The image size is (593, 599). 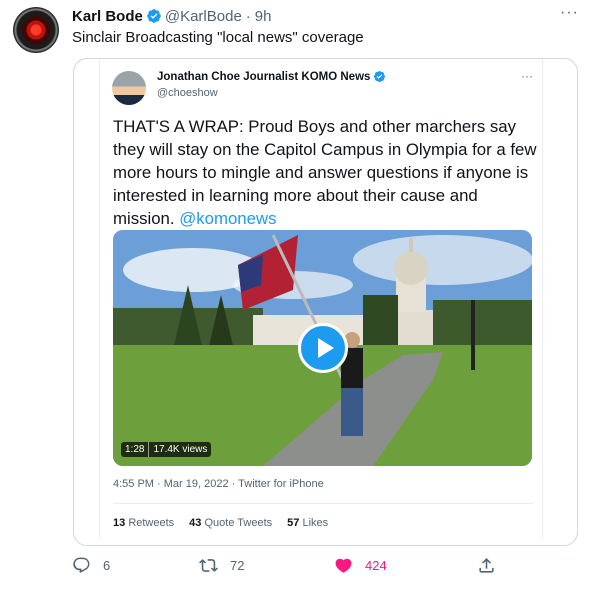 What do you see at coordinates (221, 565) in the screenshot?
I see `retweet-button: 72` at bounding box center [221, 565].